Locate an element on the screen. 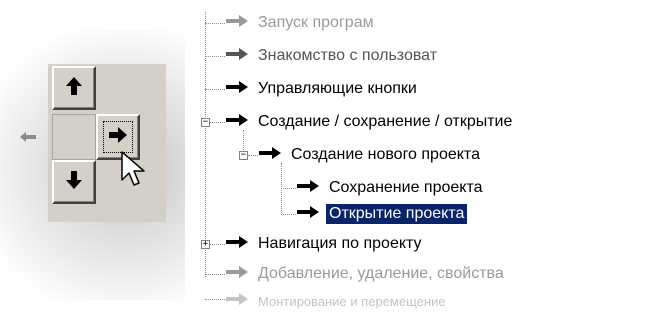 This screenshot has height=318, width=669. tree-item: Сохранение проекта is located at coordinates (391, 188).